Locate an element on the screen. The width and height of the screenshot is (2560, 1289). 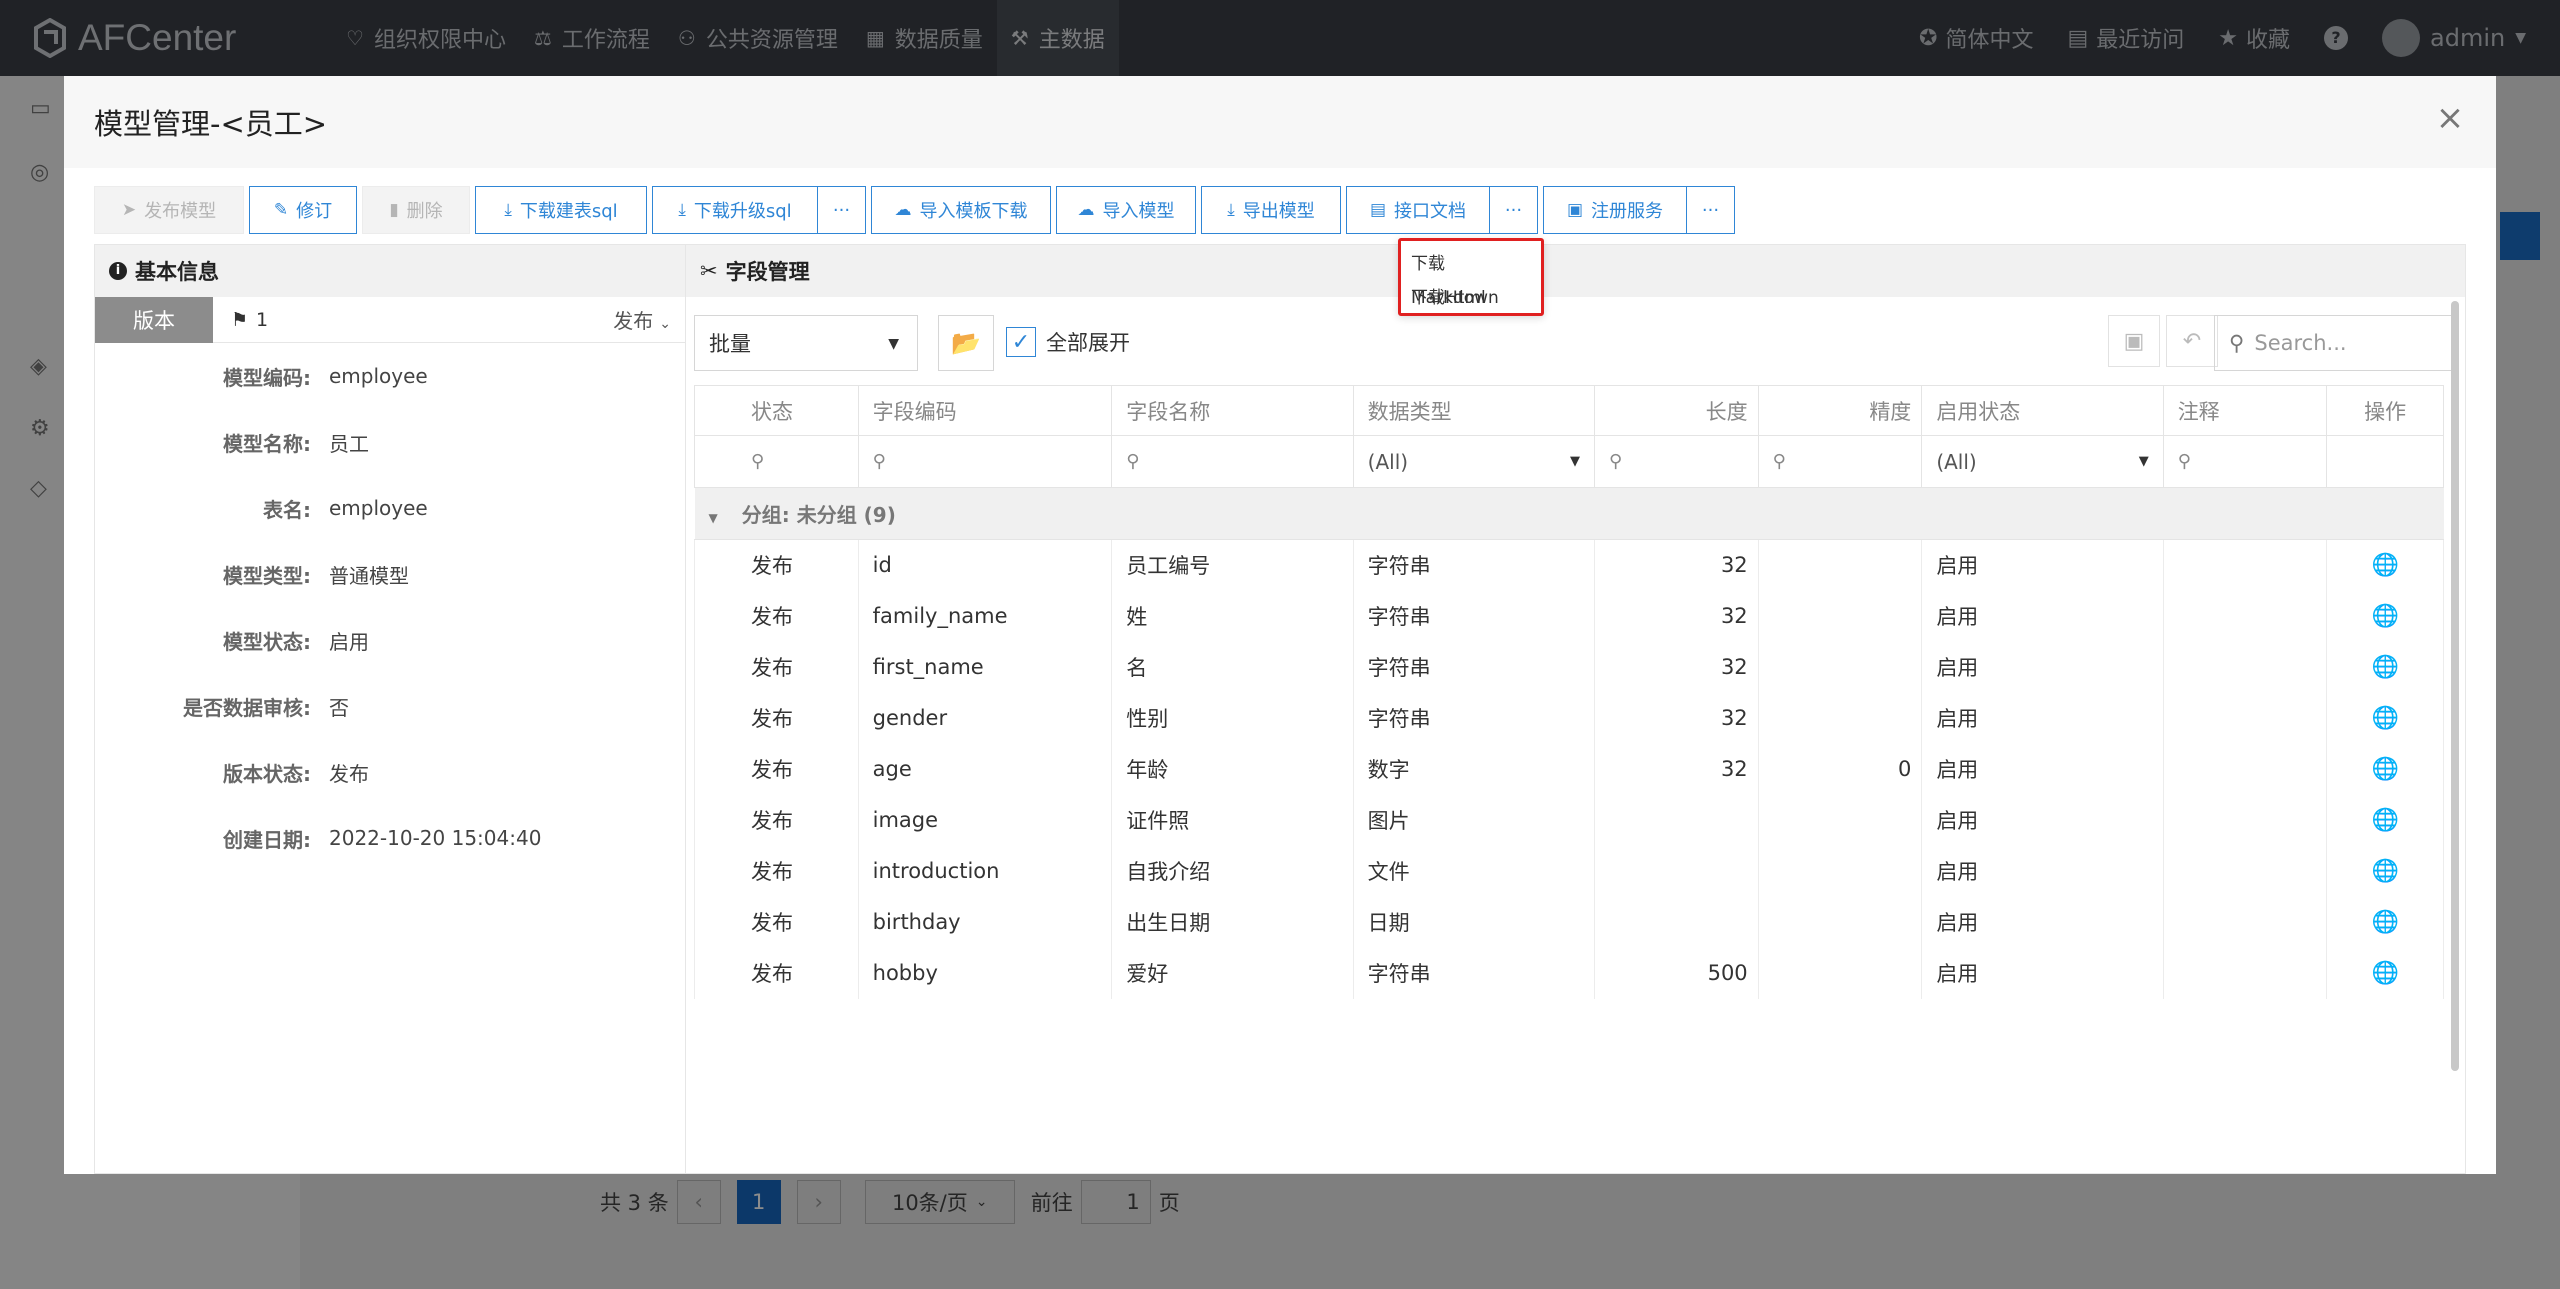
export-model-button: ⤓ 导出模型 is located at coordinates (1271, 210).